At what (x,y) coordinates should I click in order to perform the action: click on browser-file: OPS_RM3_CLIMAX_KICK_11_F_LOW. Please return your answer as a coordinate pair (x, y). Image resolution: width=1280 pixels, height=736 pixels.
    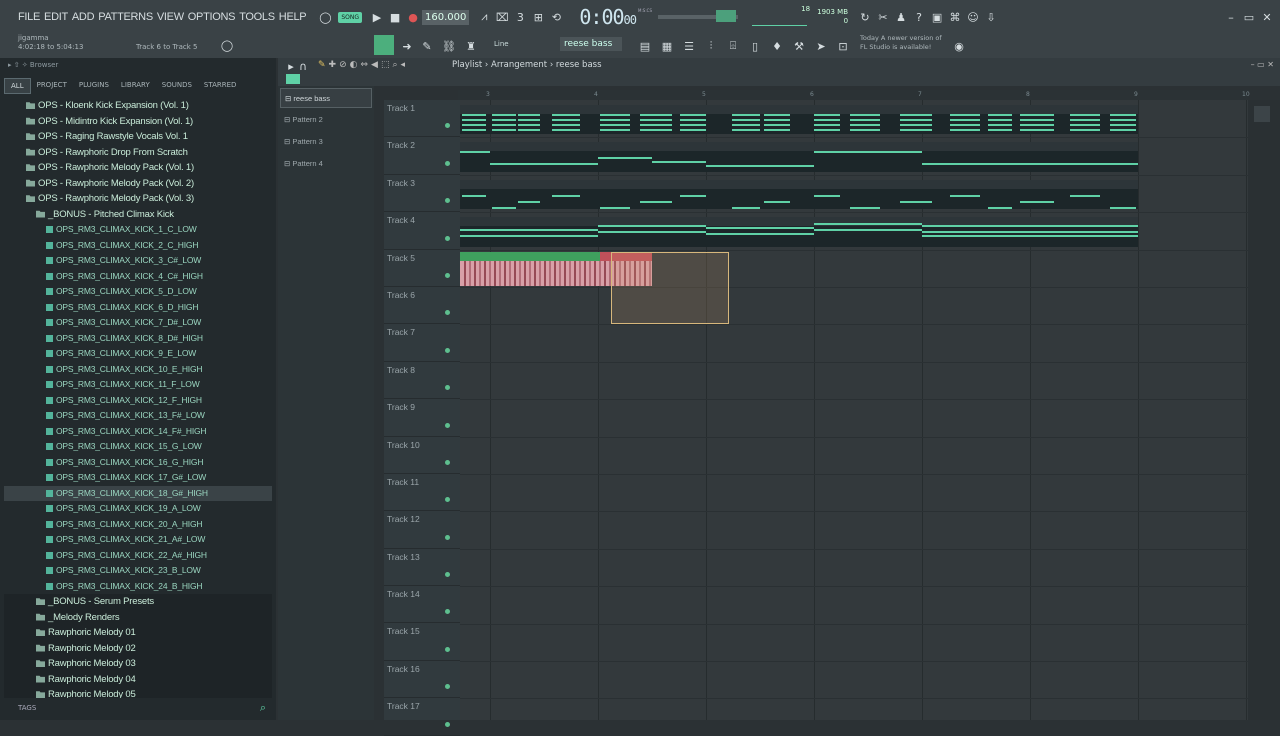
    Looking at the image, I should click on (138, 385).